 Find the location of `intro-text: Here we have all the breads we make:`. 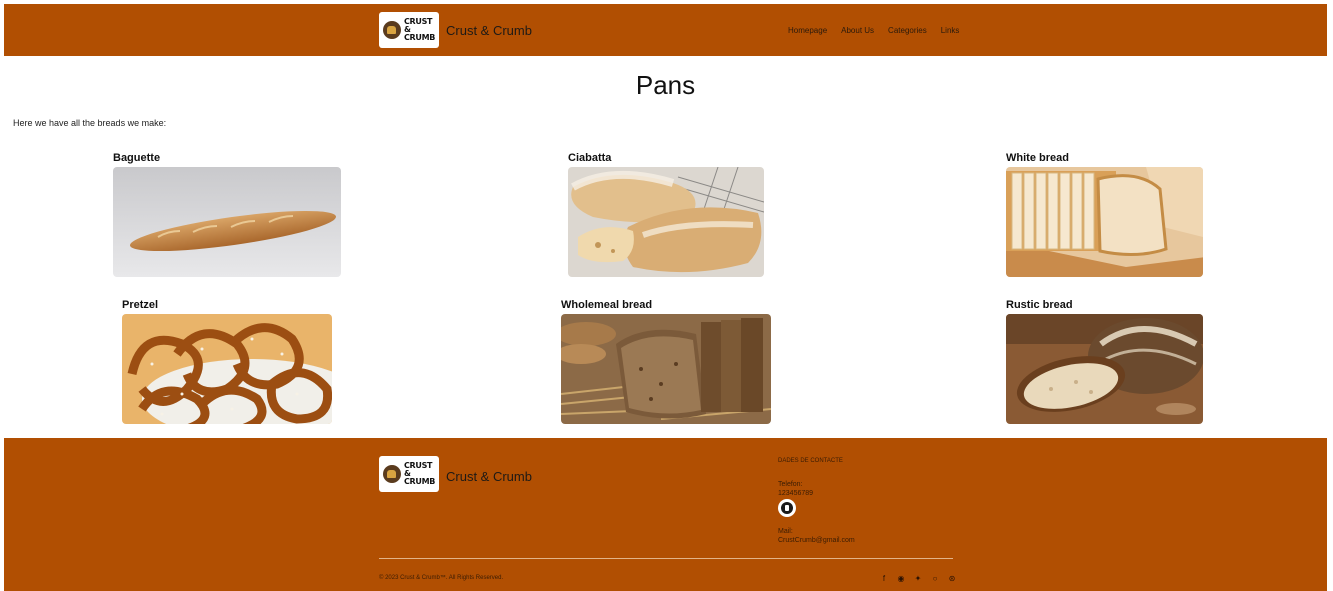

intro-text: Here we have all the breads we make: is located at coordinates (90, 123).